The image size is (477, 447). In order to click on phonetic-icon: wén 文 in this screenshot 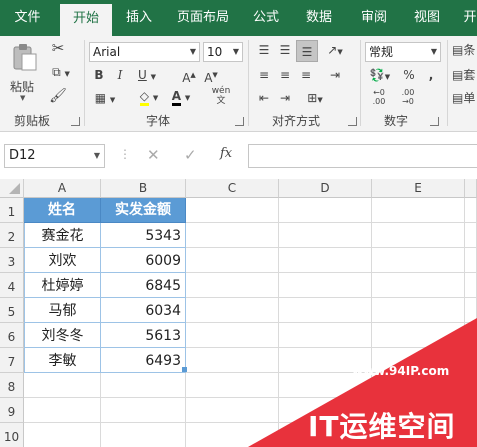, I will do `click(221, 96)`.